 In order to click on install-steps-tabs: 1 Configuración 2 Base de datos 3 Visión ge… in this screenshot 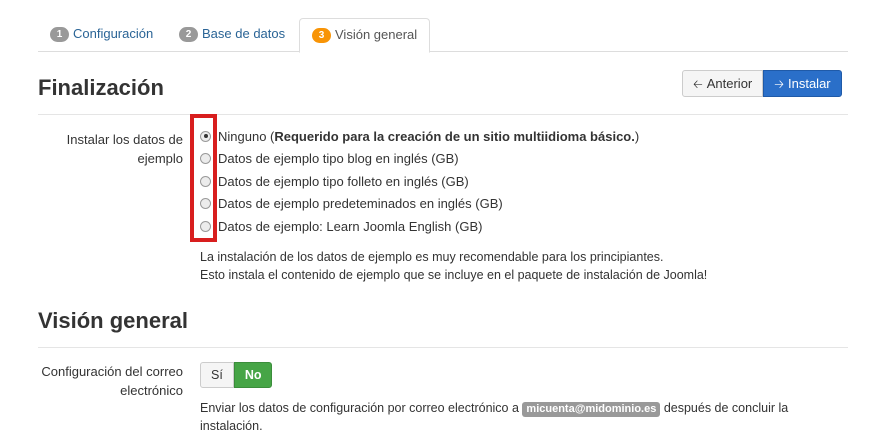, I will do `click(443, 35)`.